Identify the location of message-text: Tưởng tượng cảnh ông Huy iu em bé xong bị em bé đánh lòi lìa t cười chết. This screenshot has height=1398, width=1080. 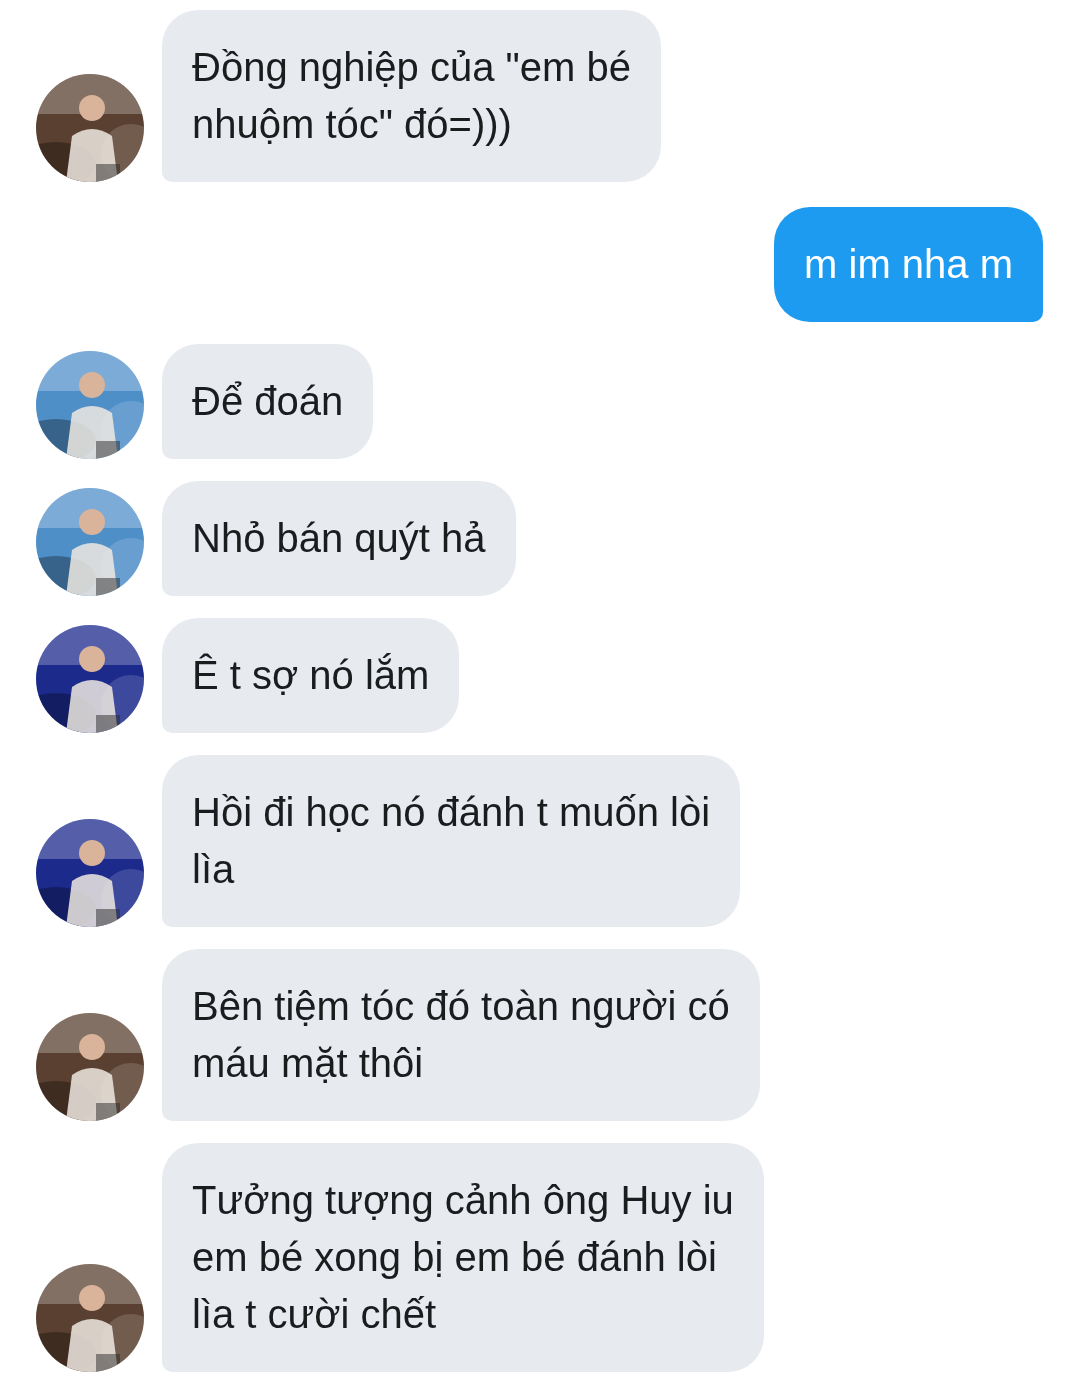
(463, 1257).